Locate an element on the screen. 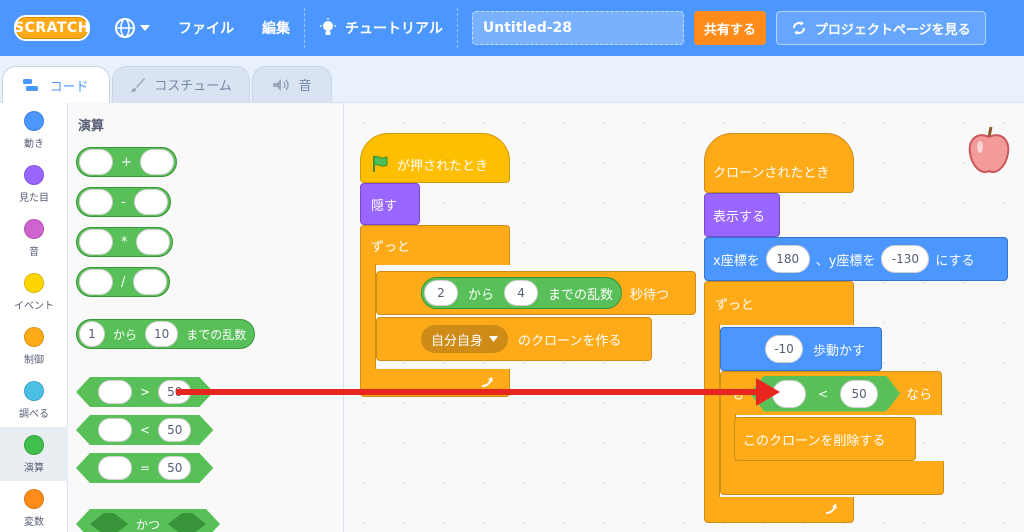 The width and height of the screenshot is (1024, 532). share-button: 共有する is located at coordinates (729, 28).